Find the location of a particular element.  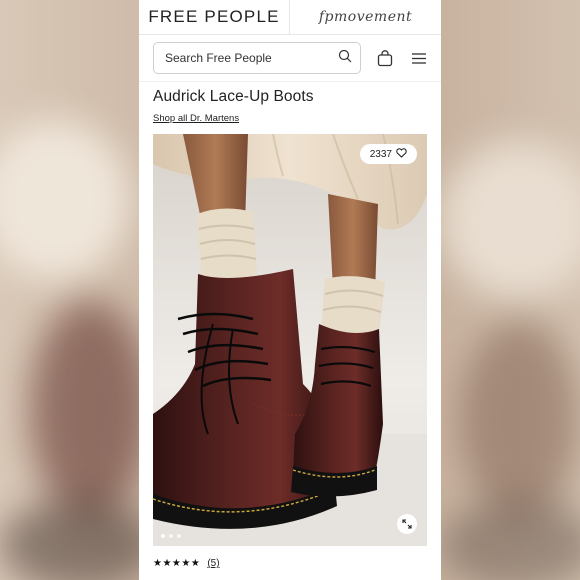

product-title: Audrick Lace-Up Boots is located at coordinates (233, 96).